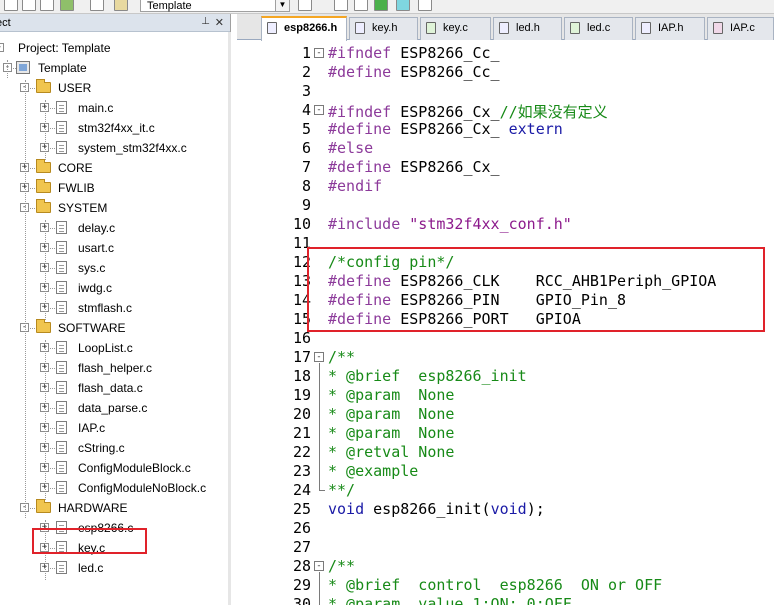 This screenshot has height=605, width=774. I want to click on tree-item: - SOFTWARE, so click(114, 328).